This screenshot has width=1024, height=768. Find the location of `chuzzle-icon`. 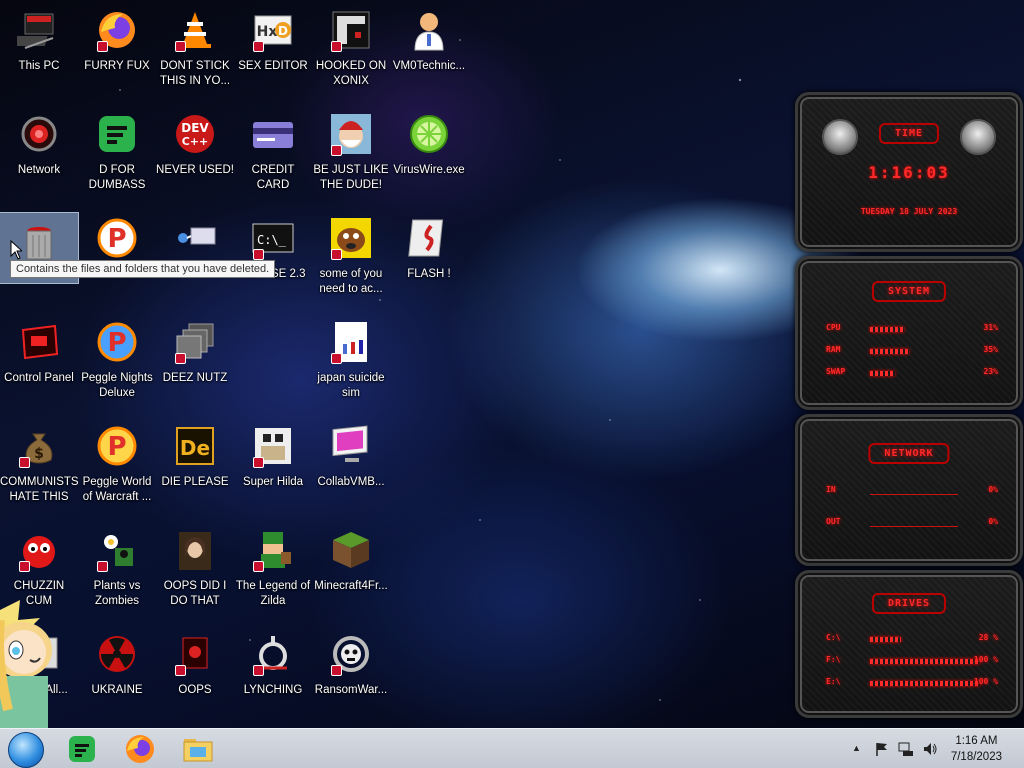

chuzzle-icon is located at coordinates (39, 550).